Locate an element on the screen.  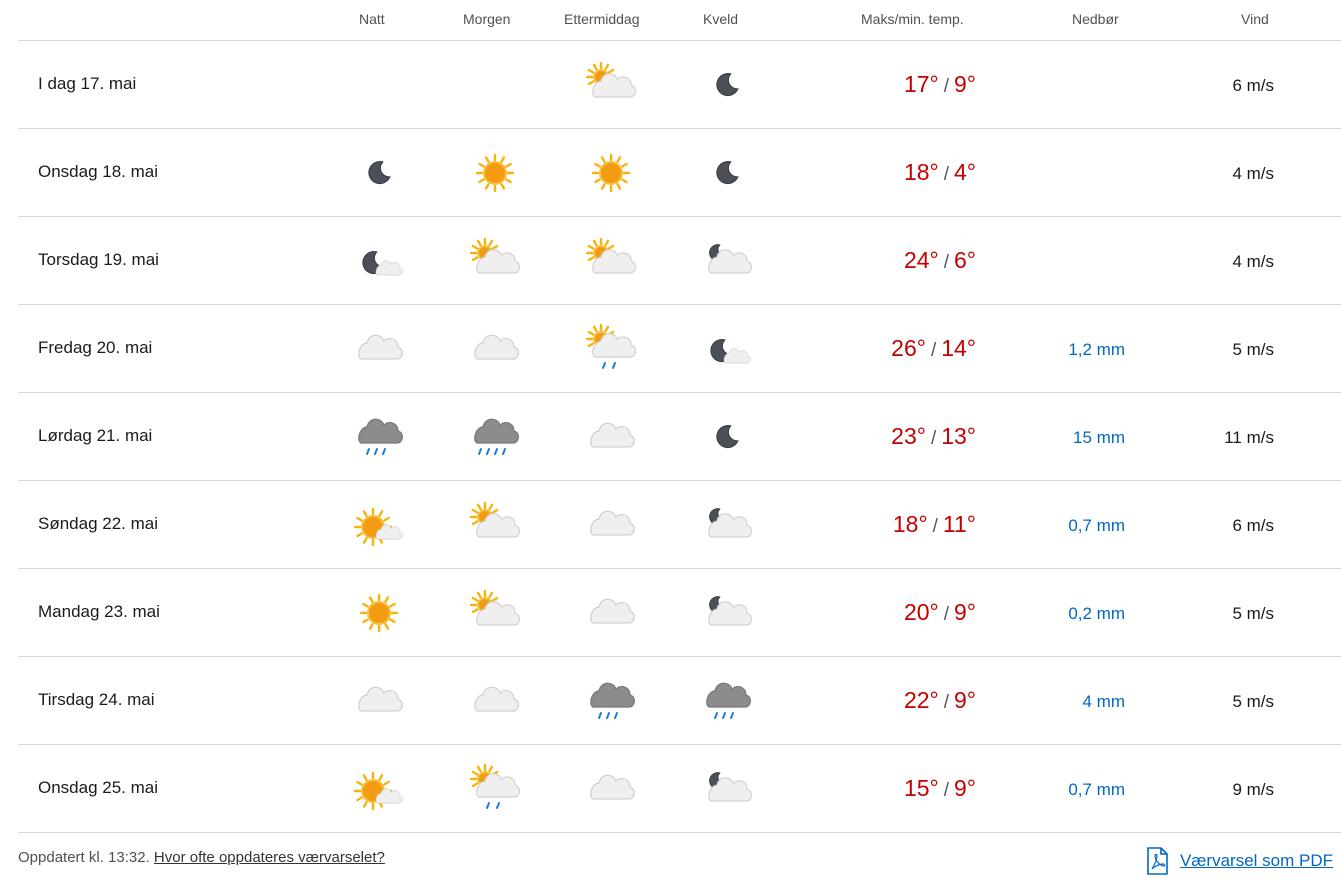
header-evening: Kveld is located at coordinates (721, 19).